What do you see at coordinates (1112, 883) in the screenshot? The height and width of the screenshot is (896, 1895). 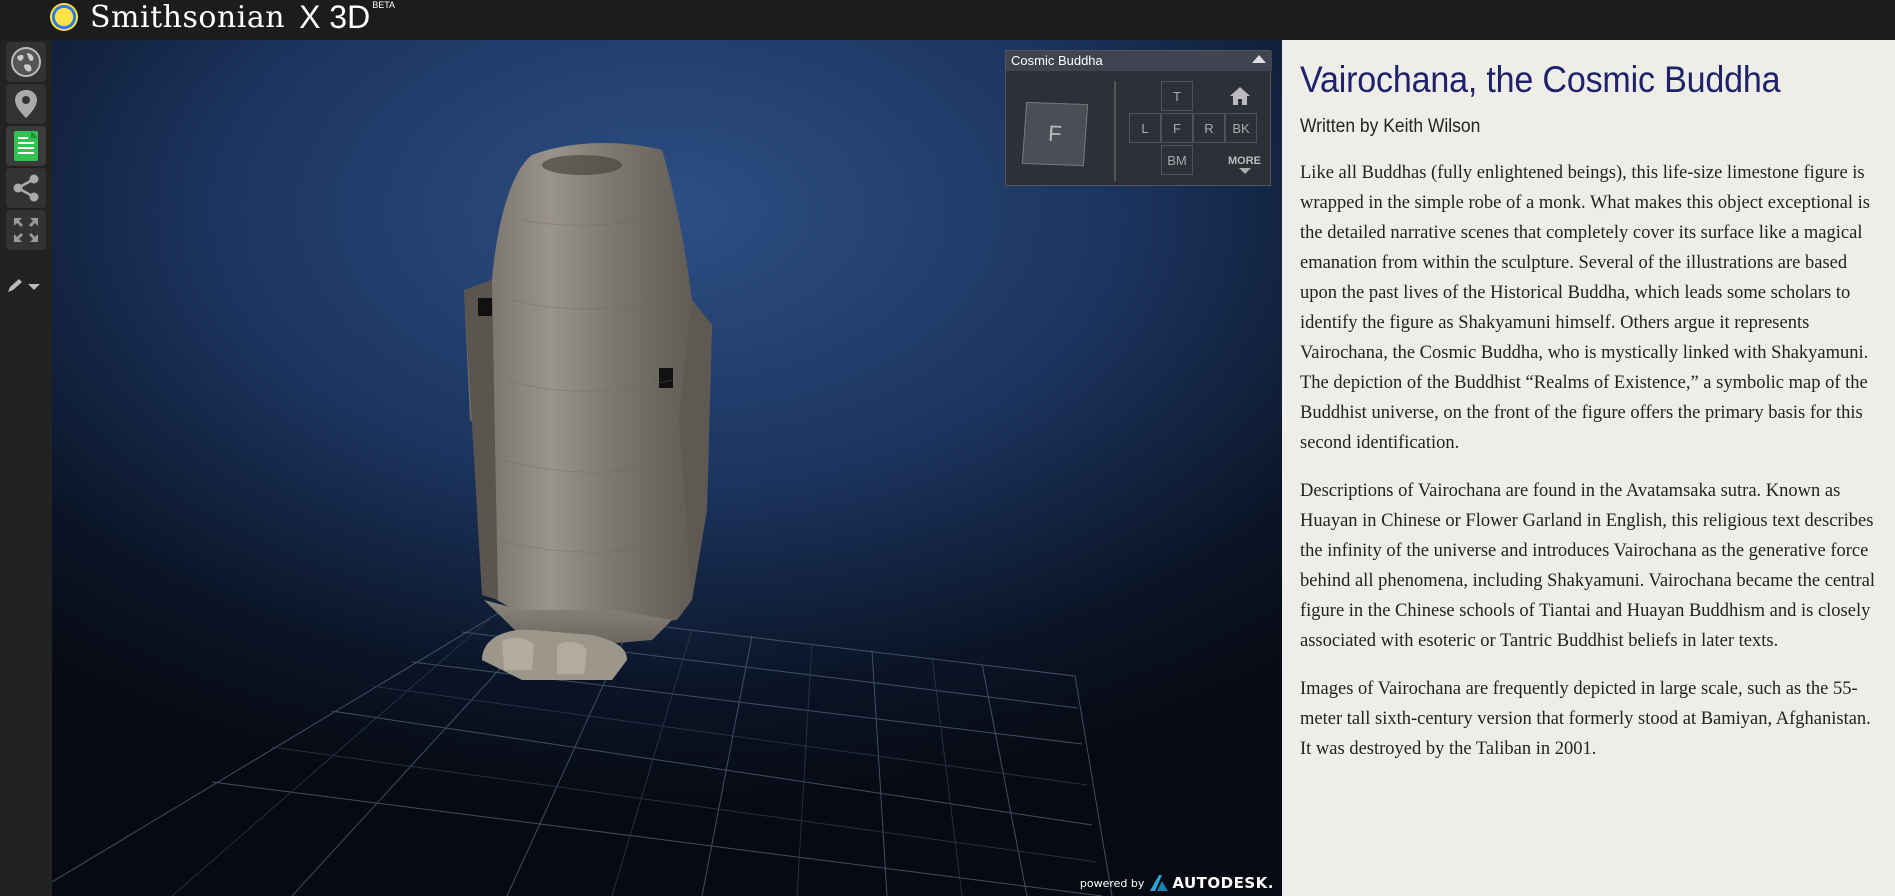 I see `powered-by-label: powered by` at bounding box center [1112, 883].